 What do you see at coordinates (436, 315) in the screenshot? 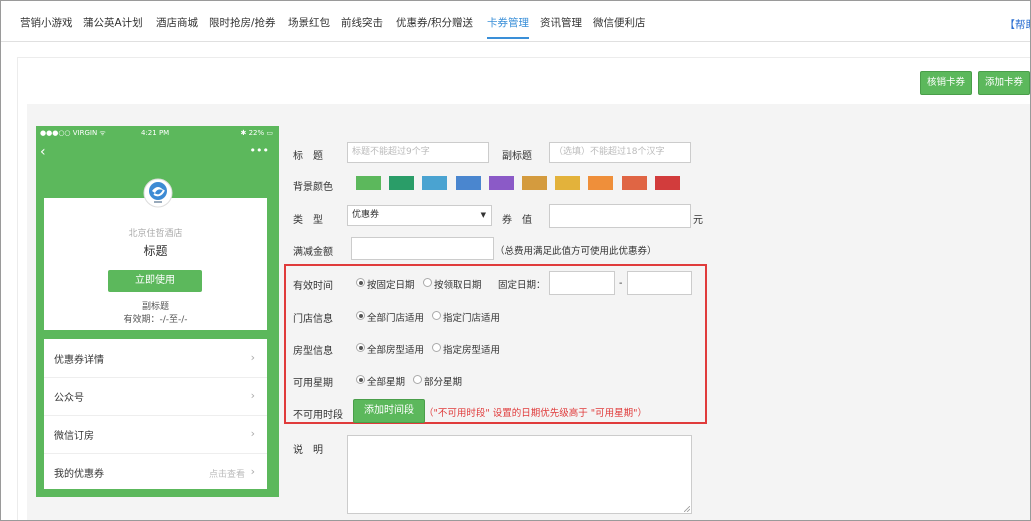
I see `store-specific-radio` at bounding box center [436, 315].